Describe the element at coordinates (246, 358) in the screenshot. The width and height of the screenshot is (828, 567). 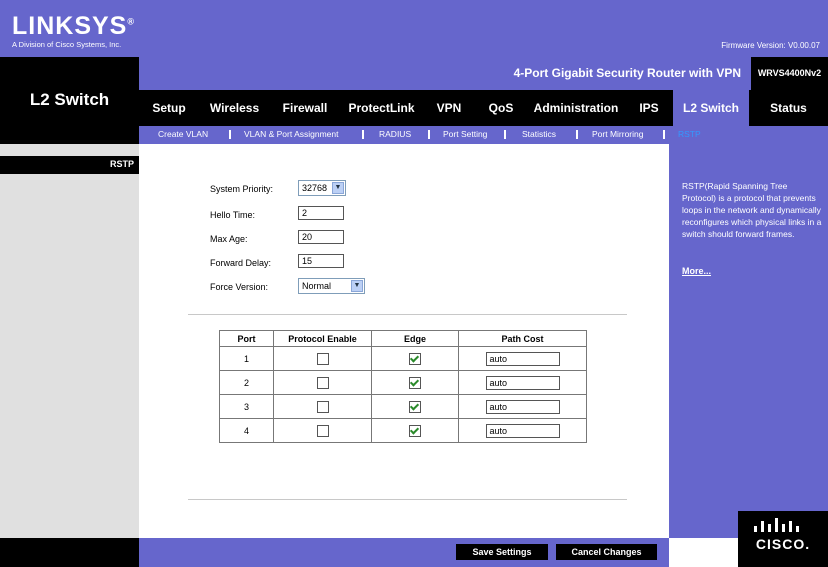
I see `port-number: 1` at that location.